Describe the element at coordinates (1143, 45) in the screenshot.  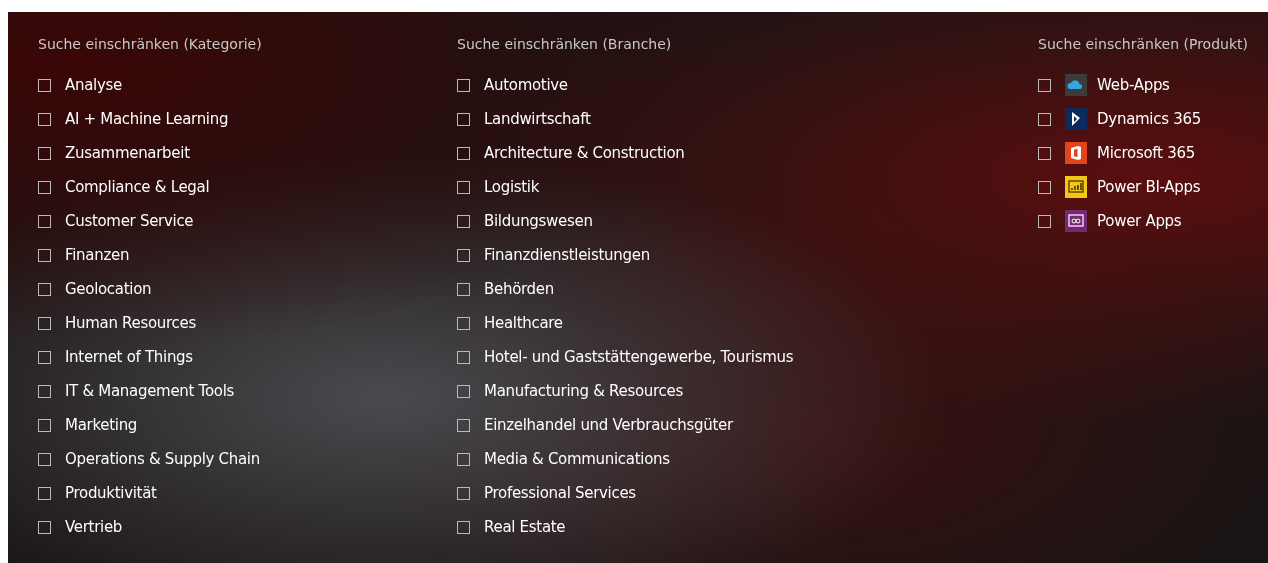
I see `filter-heading: Suche einschränken (Produkt)` at that location.